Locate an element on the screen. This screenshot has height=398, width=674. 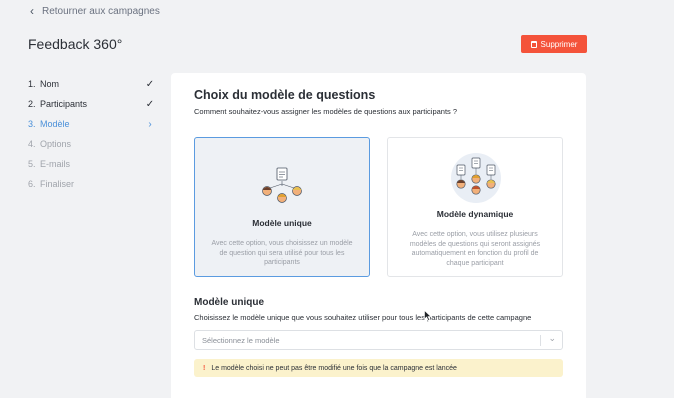
back-link-label: Retourner aux campagnes is located at coordinates (101, 11).